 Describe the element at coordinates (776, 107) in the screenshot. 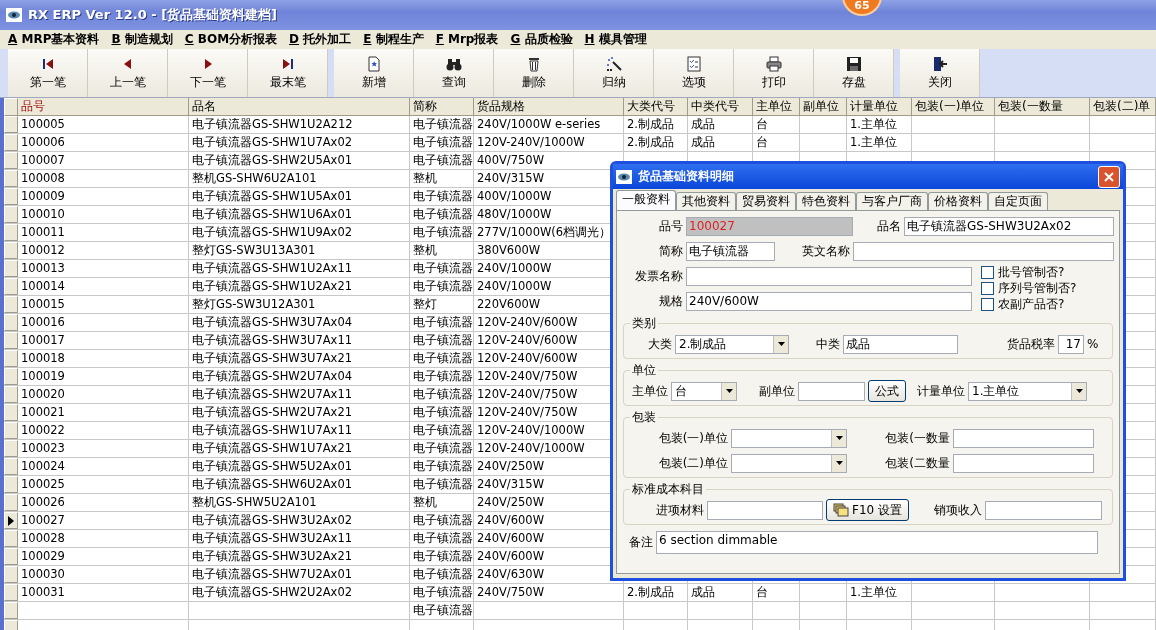

I see `column-header: 主单位` at that location.